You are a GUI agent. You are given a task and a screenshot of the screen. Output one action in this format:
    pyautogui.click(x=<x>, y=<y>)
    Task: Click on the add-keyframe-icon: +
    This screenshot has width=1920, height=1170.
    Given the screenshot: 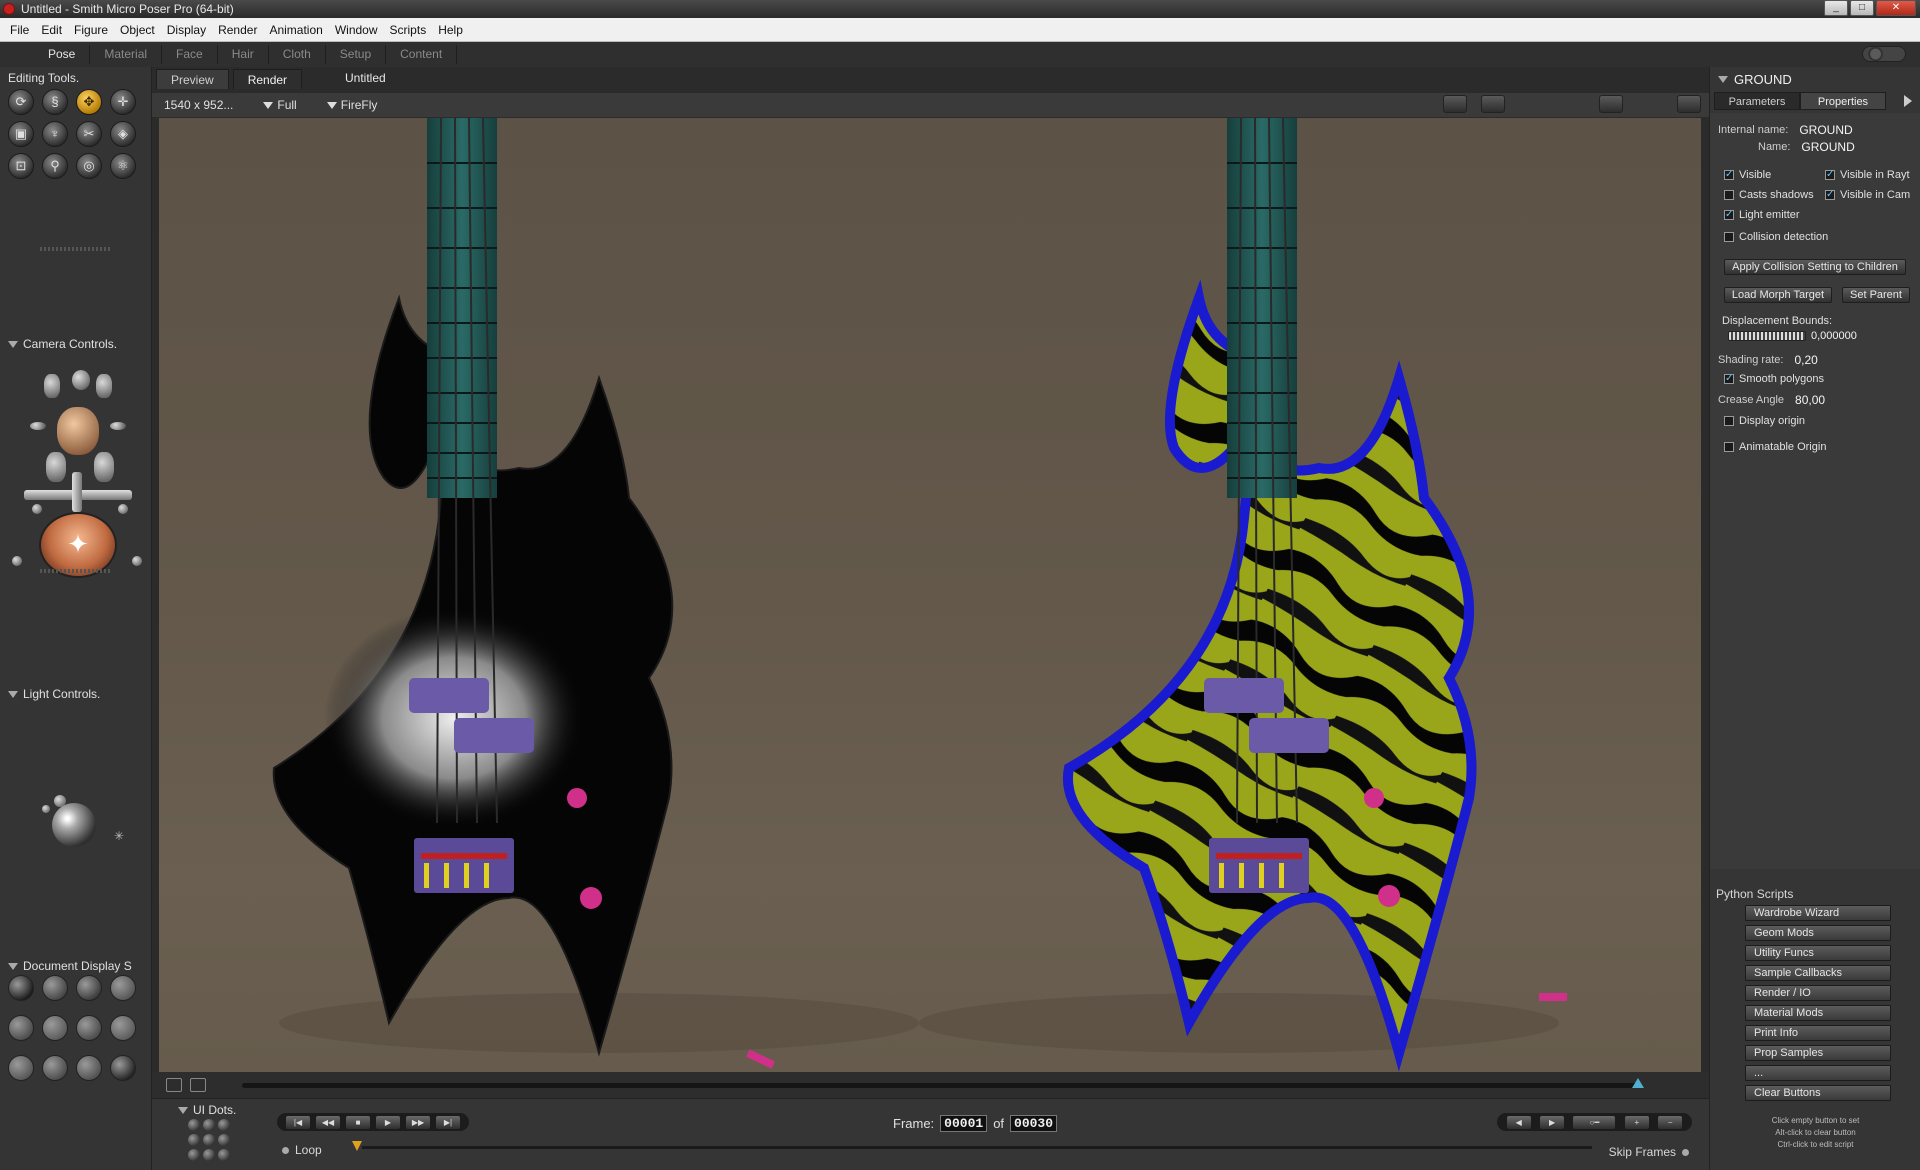 What is the action you would take?
    pyautogui.click(x=1636, y=1122)
    